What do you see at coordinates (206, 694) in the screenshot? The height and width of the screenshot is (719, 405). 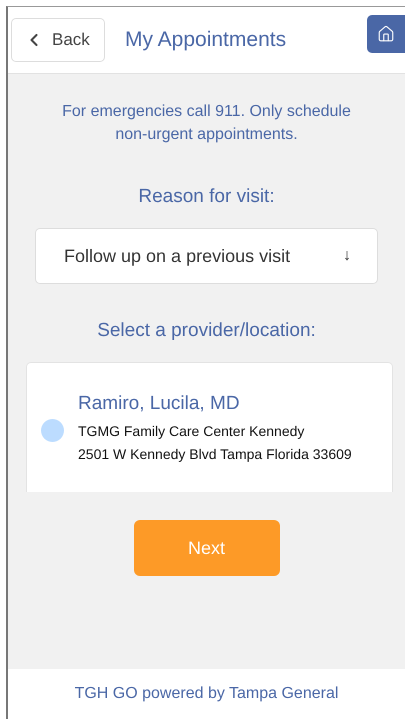 I see `footer-text: TGH GO powered by Tampa General` at bounding box center [206, 694].